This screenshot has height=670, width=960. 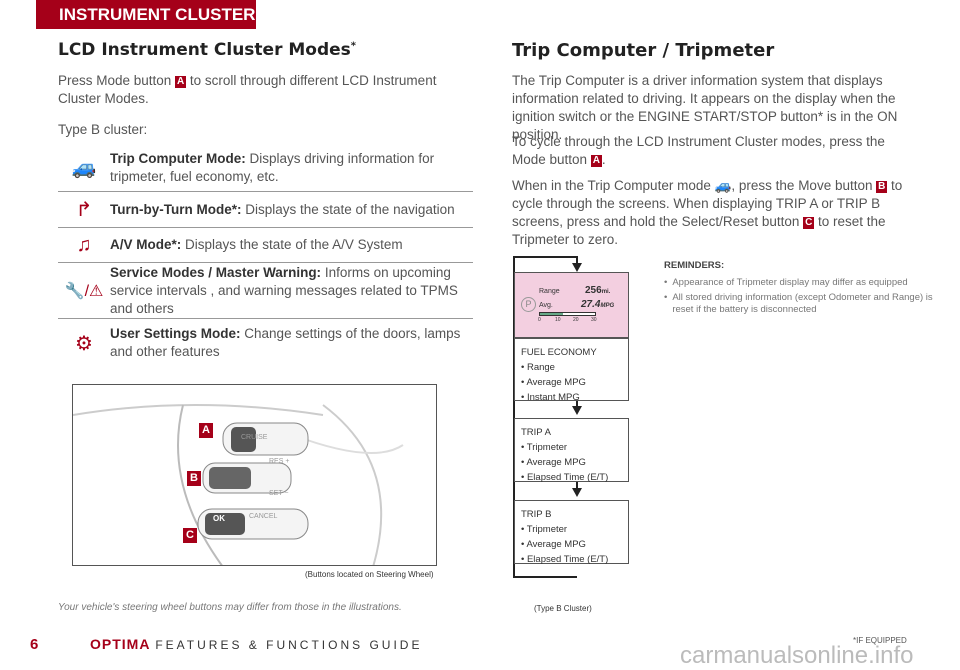 What do you see at coordinates (157, 14) in the screenshot?
I see `section-title: INSTRUMENT CLUSTER` at bounding box center [157, 14].